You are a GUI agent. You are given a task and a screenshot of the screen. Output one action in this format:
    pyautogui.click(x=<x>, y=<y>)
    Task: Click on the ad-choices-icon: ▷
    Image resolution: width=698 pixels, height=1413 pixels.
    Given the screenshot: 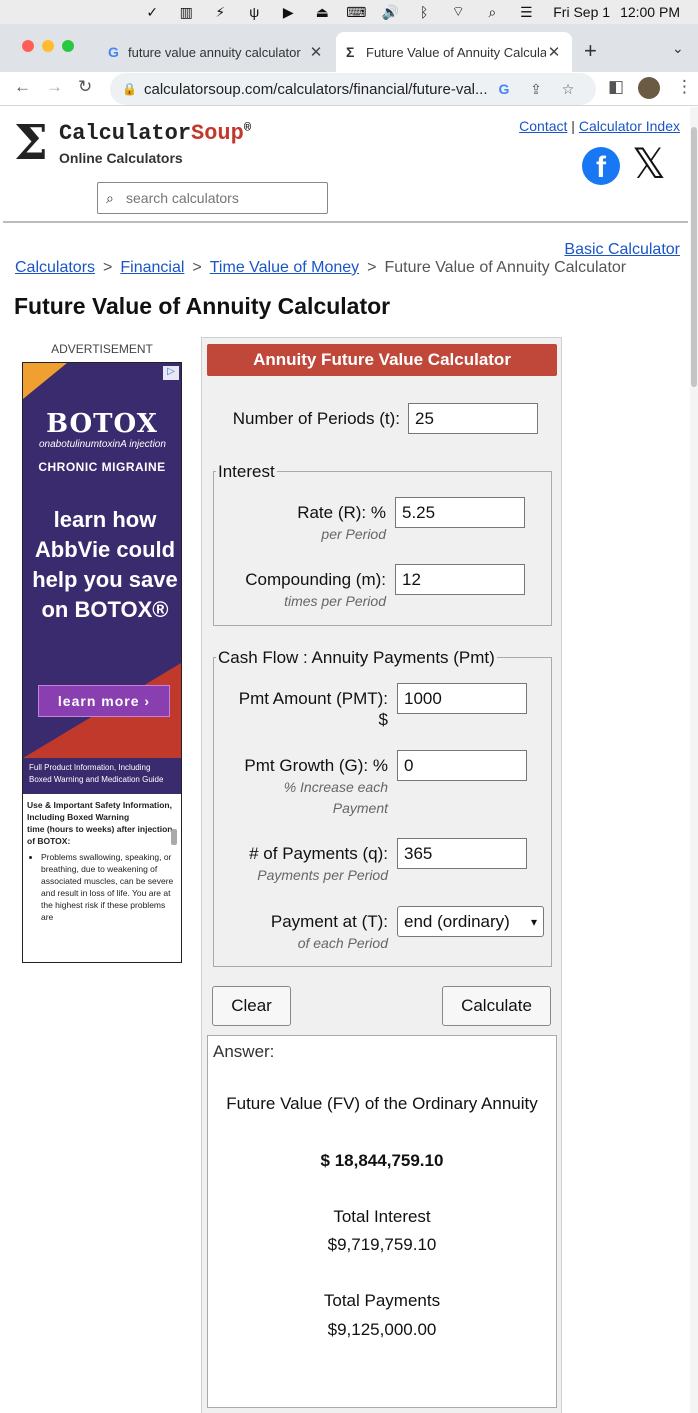 What is the action you would take?
    pyautogui.click(x=171, y=373)
    